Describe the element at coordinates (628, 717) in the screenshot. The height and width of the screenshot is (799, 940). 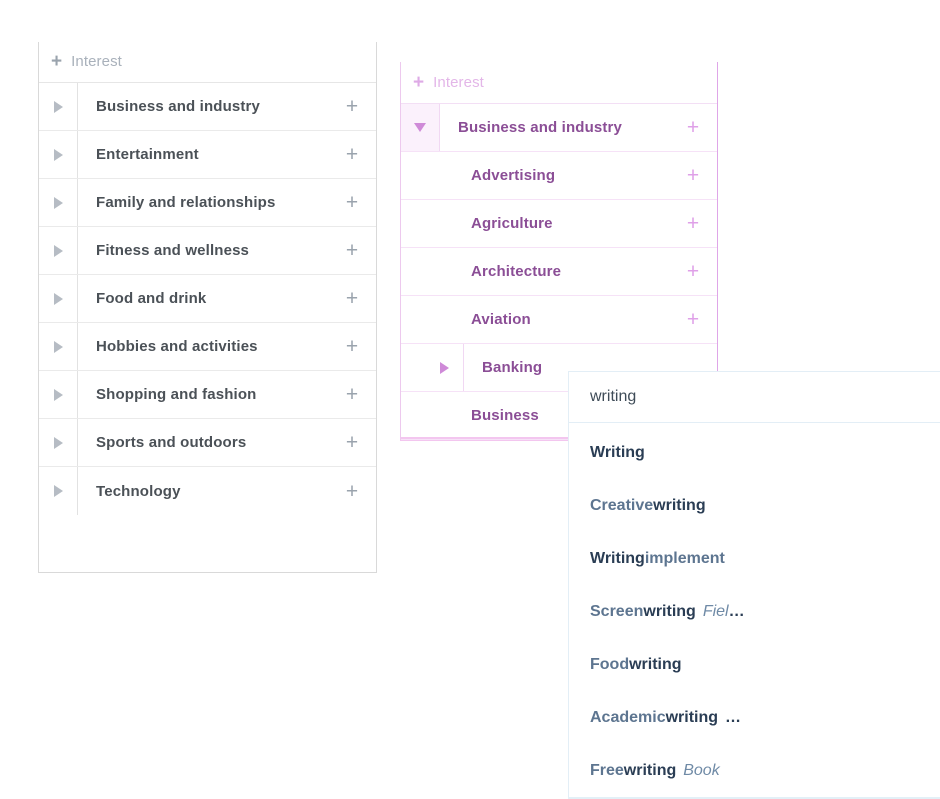
I see `suggestion-prefix: Academic` at that location.